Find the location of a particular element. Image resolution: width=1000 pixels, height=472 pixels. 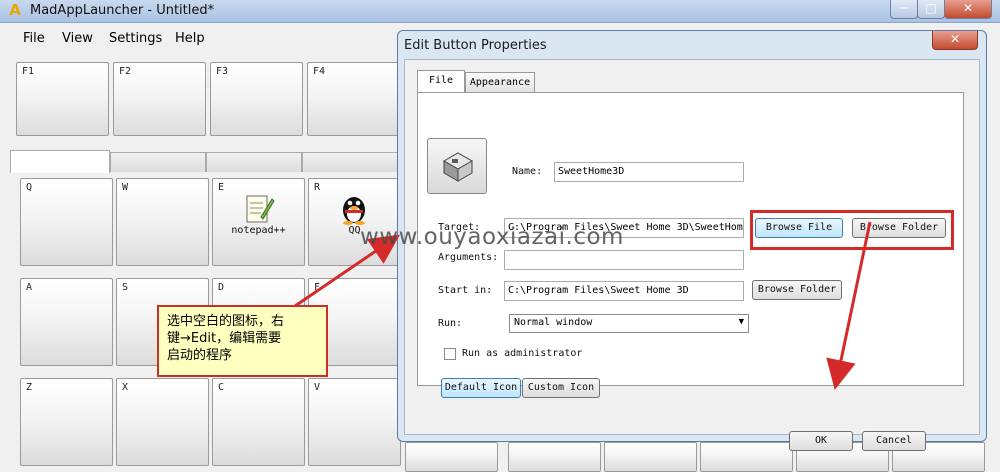

custom-icon-button: Custom Icon is located at coordinates (561, 388).